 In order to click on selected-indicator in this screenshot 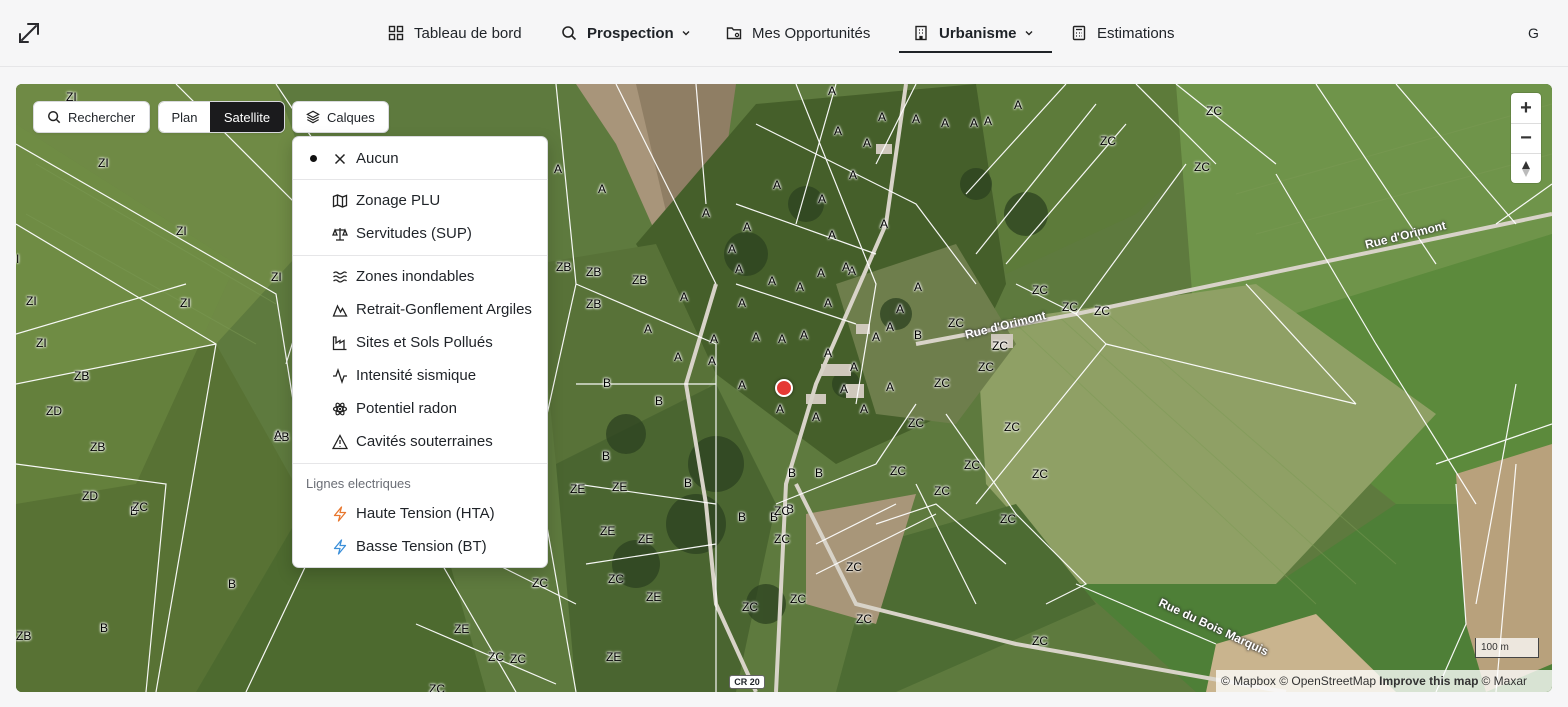, I will do `click(313, 158)`.